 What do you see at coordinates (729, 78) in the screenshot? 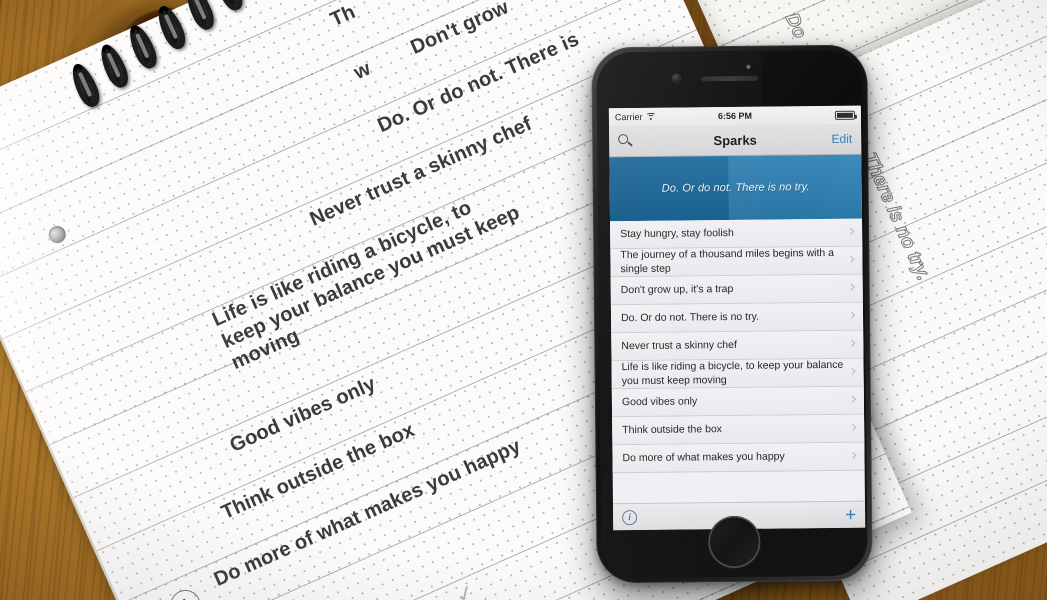
I see `earpiece-speaker` at bounding box center [729, 78].